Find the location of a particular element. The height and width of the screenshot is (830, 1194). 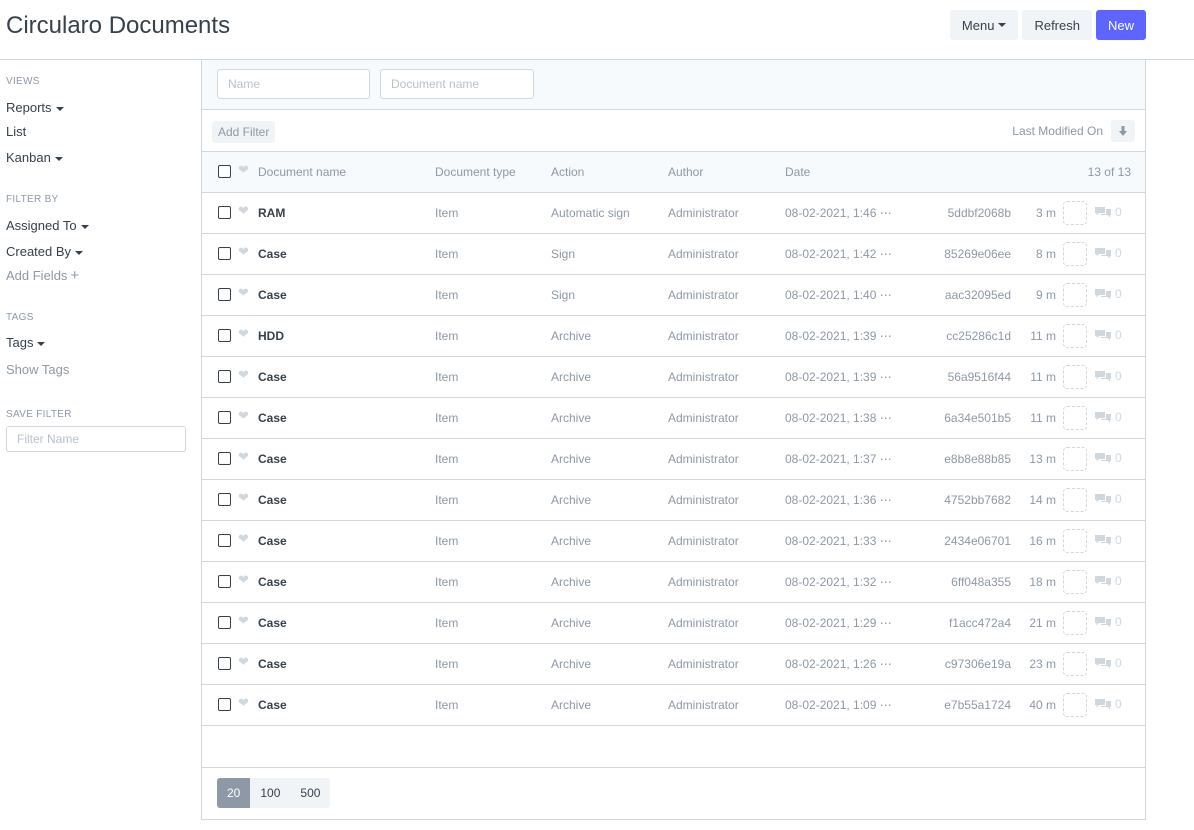

document-id: e8b8e88b85 is located at coordinates (977, 459).